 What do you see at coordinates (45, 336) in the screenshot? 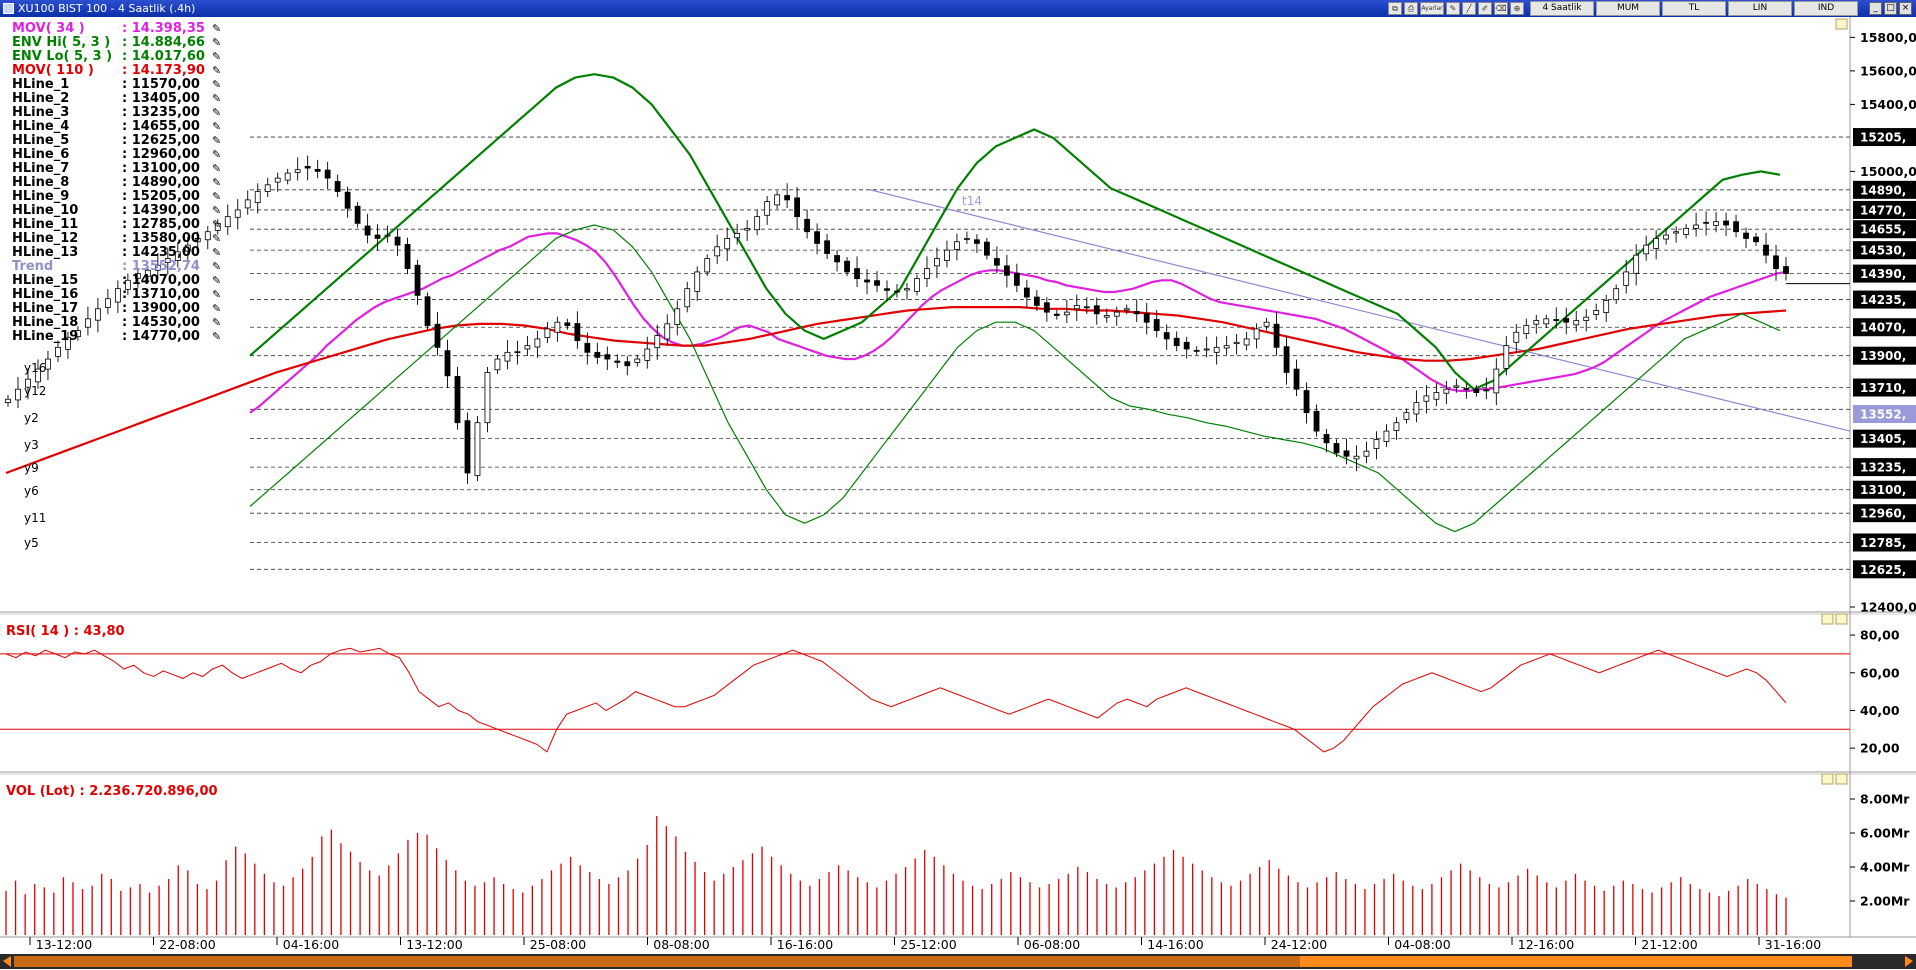
I see `legend-name: HLine_19` at bounding box center [45, 336].